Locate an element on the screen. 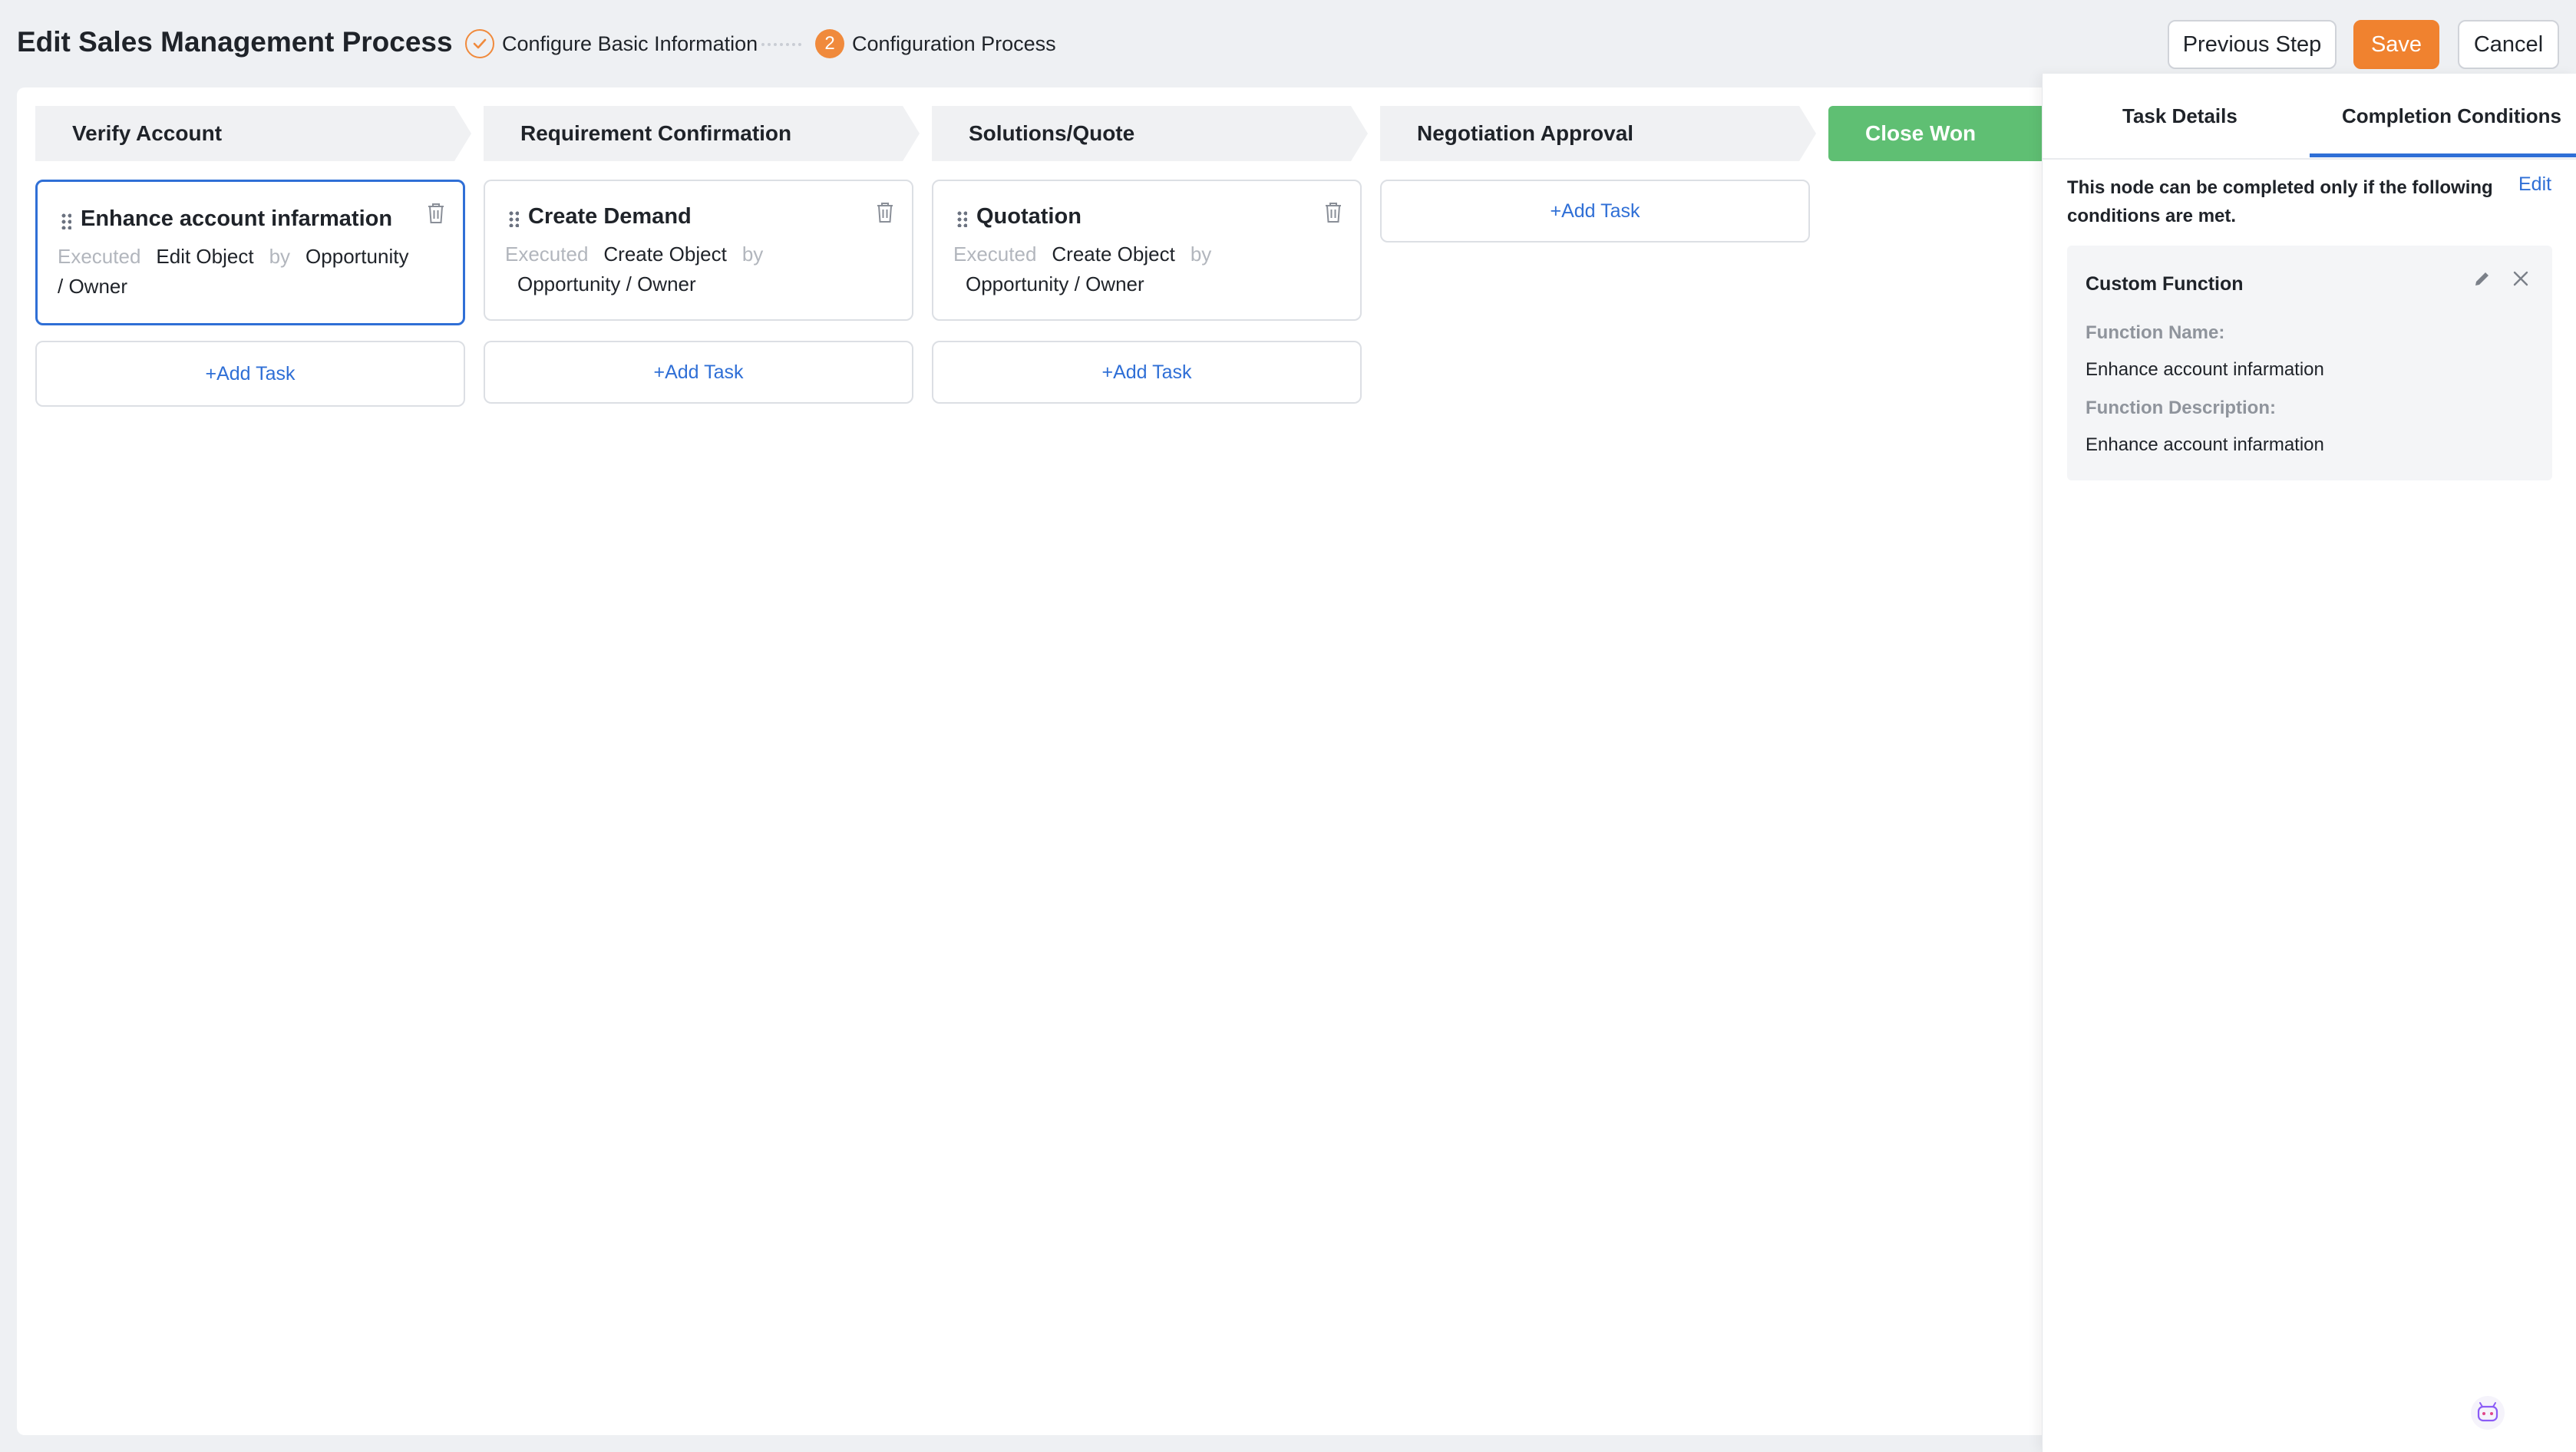 The image size is (2576, 1452). close-icon is located at coordinates (2521, 279).